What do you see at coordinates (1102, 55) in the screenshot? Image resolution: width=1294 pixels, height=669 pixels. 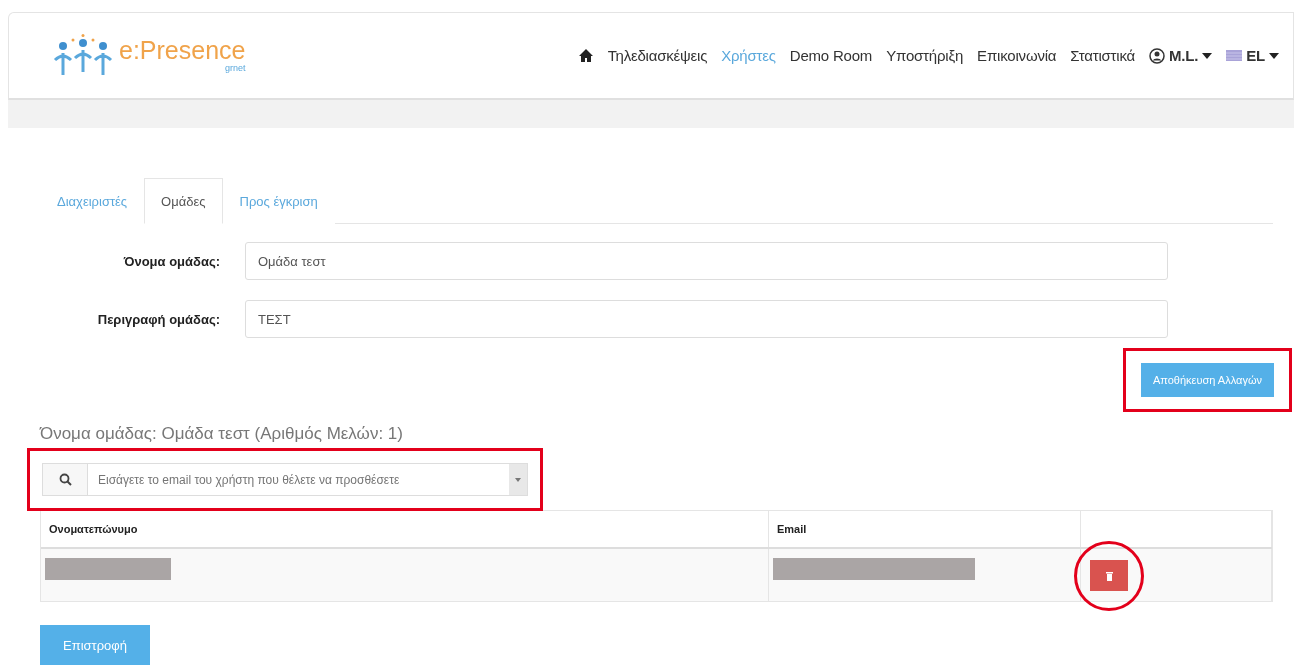 I see `nav-link: Στατιστικά` at bounding box center [1102, 55].